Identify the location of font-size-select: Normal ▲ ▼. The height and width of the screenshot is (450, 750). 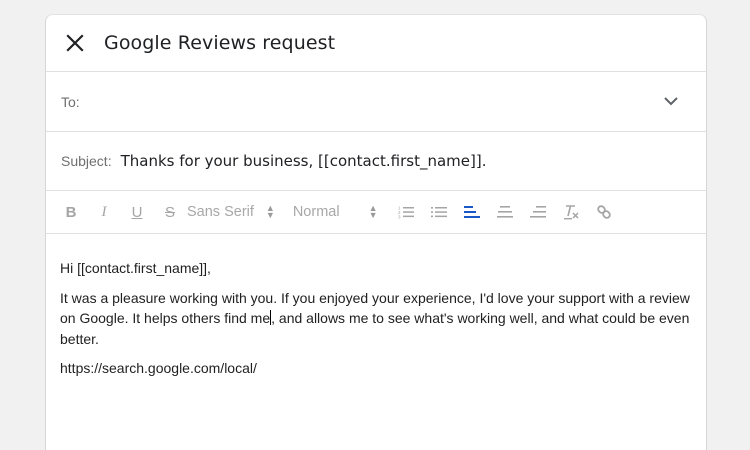
(335, 212).